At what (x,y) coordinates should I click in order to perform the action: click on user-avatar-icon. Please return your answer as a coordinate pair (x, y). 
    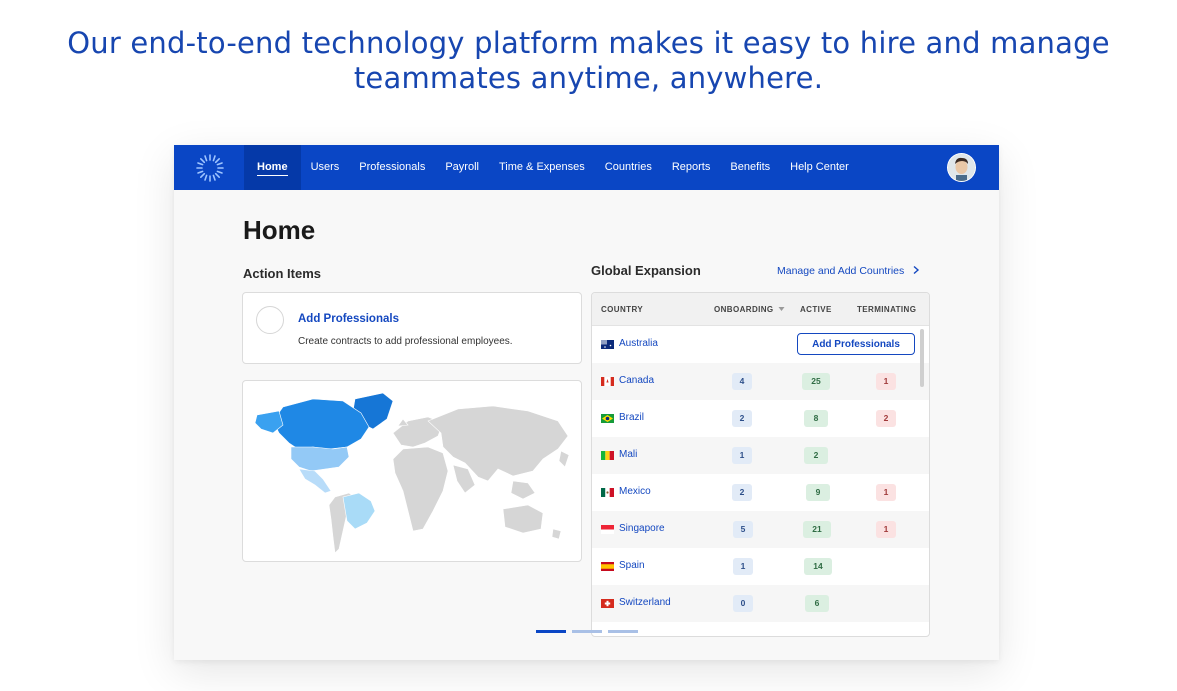
    Looking at the image, I should click on (961, 167).